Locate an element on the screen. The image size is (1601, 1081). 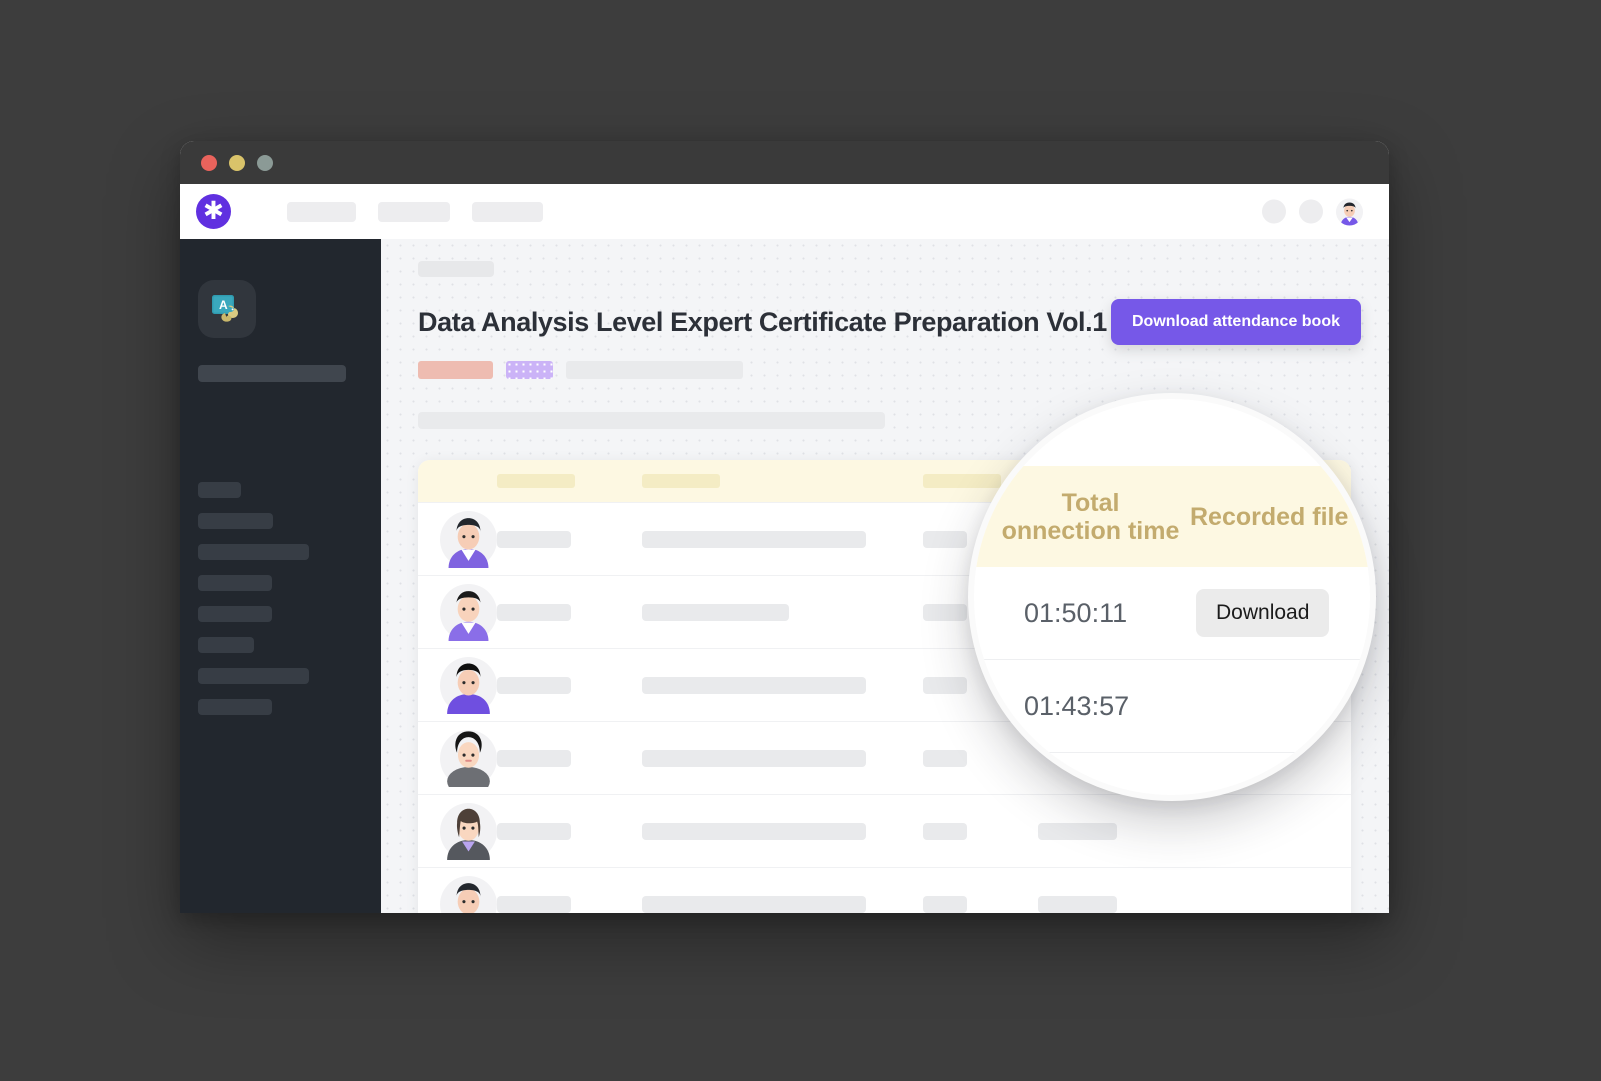
total-connection-time-value: 01:50:11 is located at coordinates (1076, 612).